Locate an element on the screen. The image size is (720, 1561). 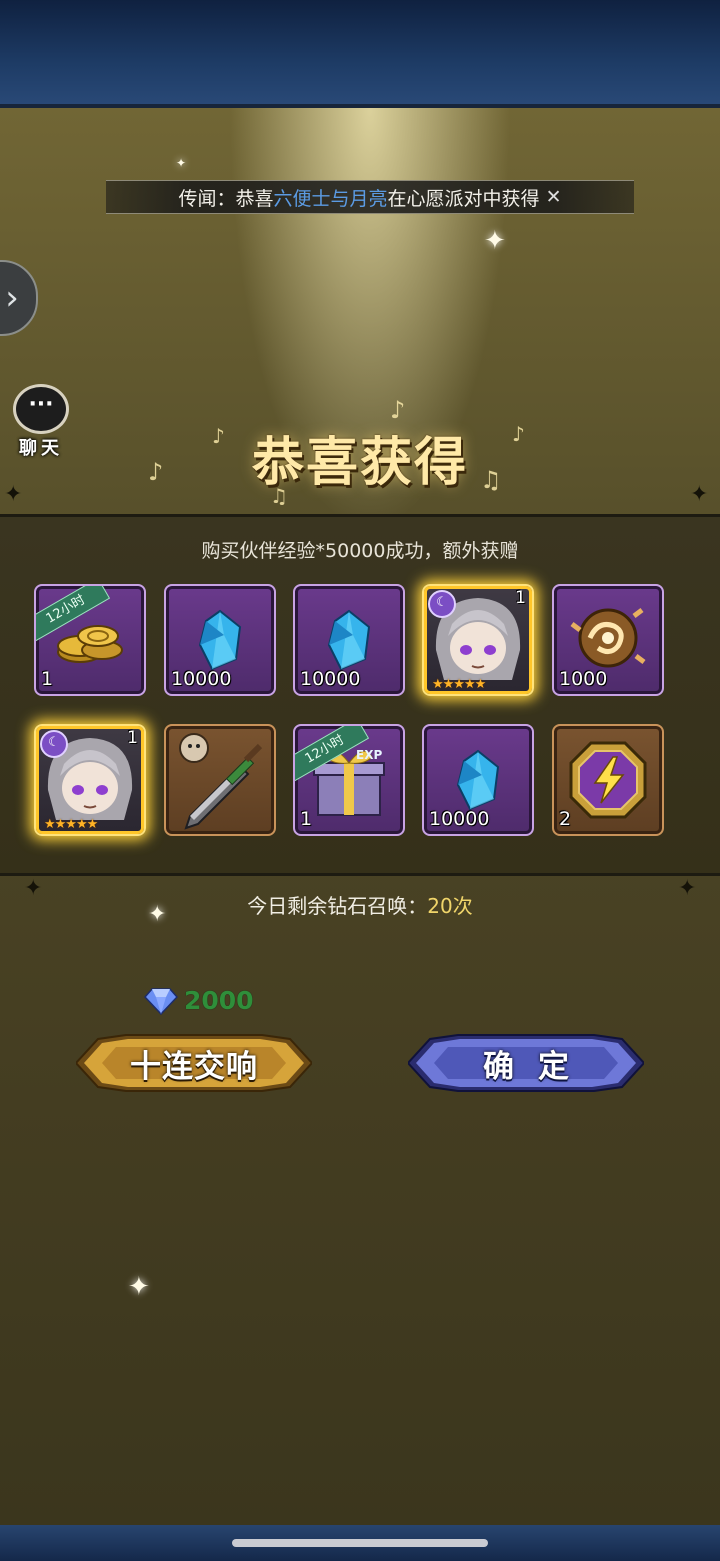
confirm-label: 确定 is located at coordinates (538, 1066).